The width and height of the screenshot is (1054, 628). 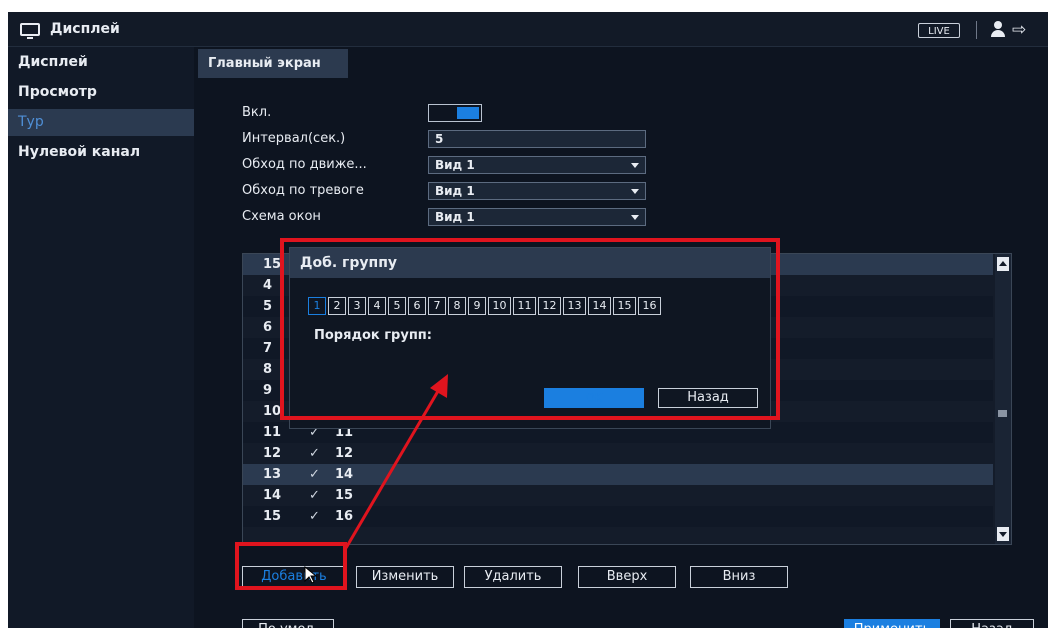 What do you see at coordinates (998, 30) in the screenshot?
I see `user-icon` at bounding box center [998, 30].